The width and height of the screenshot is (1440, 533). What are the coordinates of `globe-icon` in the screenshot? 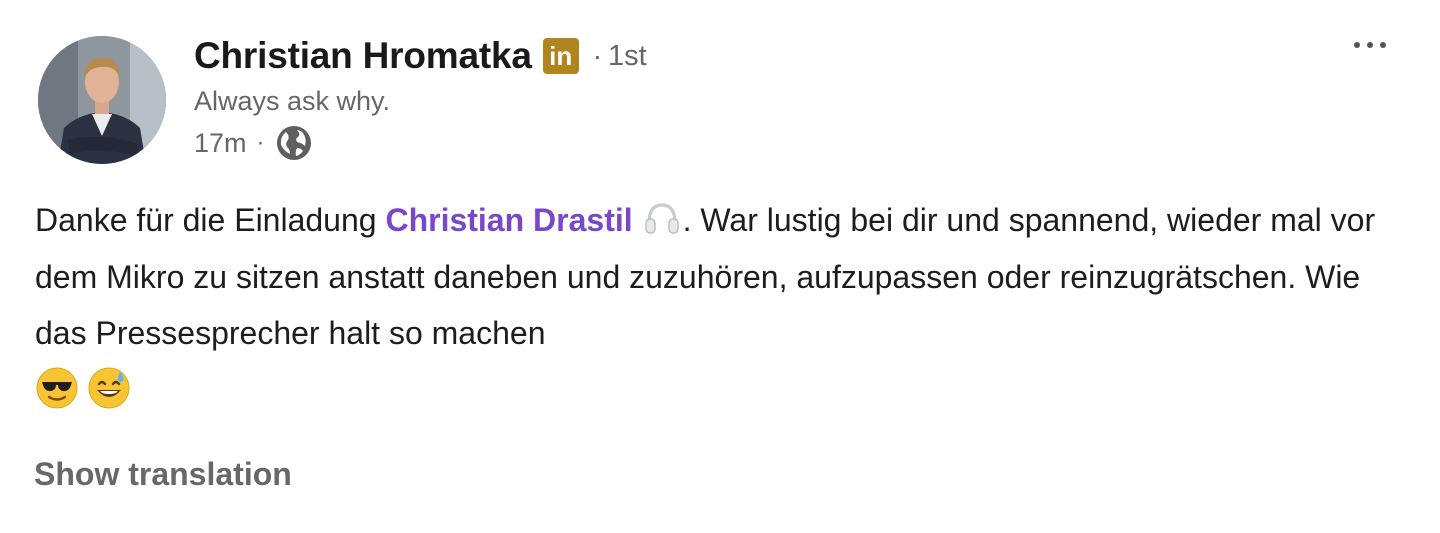 It's located at (293, 143).